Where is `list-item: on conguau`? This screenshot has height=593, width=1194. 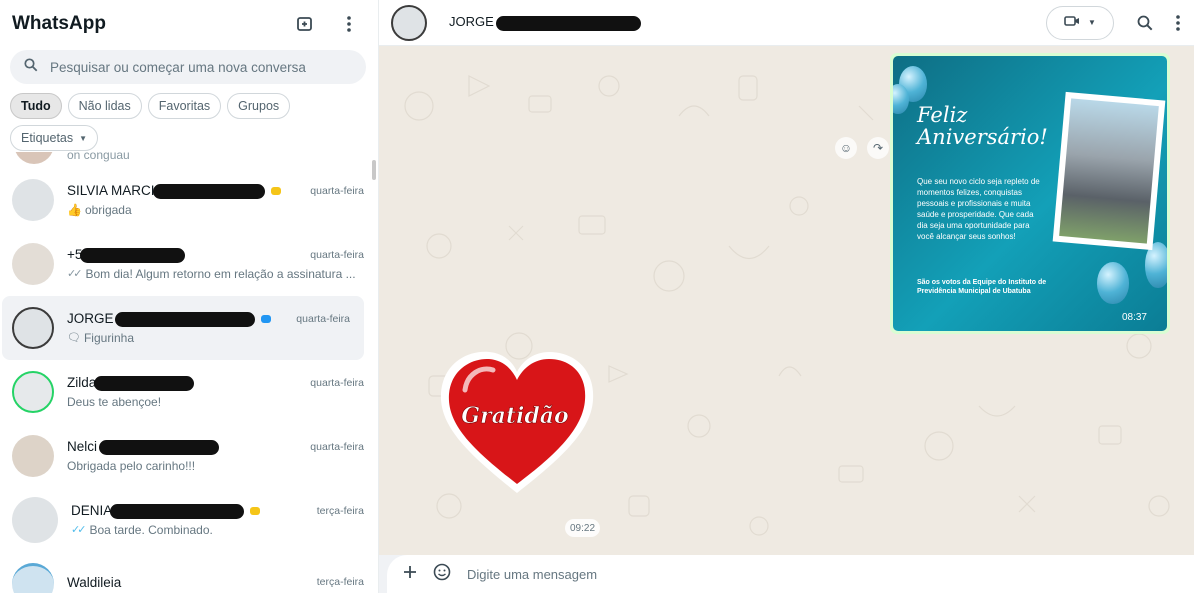
list-item: on conguau is located at coordinates (189, 160).